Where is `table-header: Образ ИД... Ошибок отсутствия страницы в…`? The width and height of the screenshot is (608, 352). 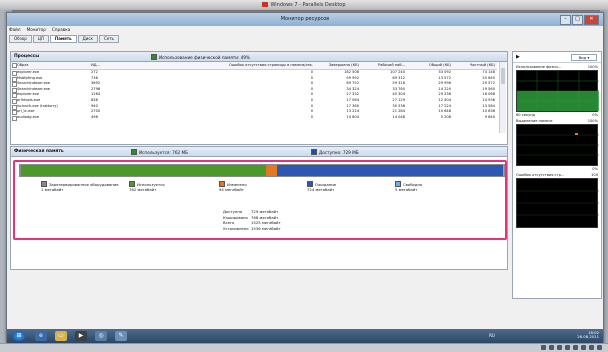
table-header: Образ ИД... Ошибок отсутствия страницы в… is located at coordinates (254, 66).